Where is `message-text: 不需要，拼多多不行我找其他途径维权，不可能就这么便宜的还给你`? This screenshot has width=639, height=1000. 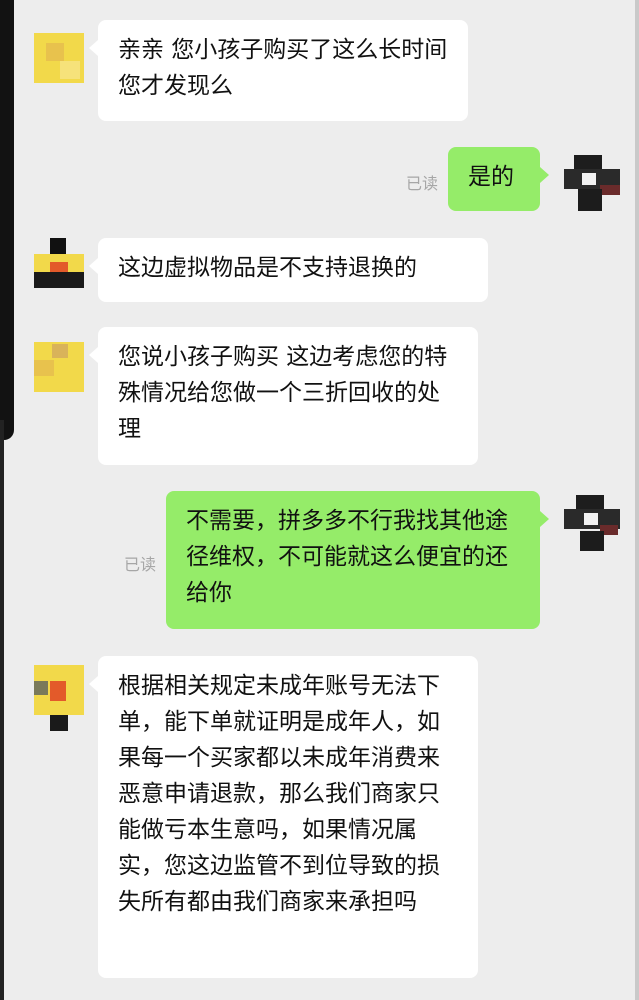
message-text: 不需要，拼多多不行我找其他途径维权，不可能就这么便宜的还给你 is located at coordinates (347, 557).